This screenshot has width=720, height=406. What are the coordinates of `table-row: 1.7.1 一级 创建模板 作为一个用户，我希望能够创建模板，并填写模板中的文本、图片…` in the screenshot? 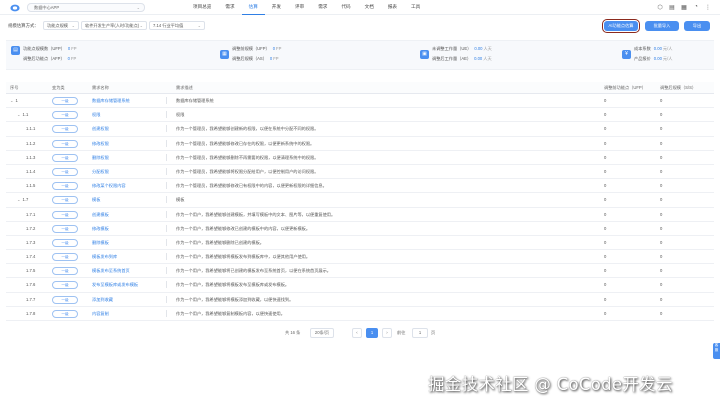 It's located at (360, 215).